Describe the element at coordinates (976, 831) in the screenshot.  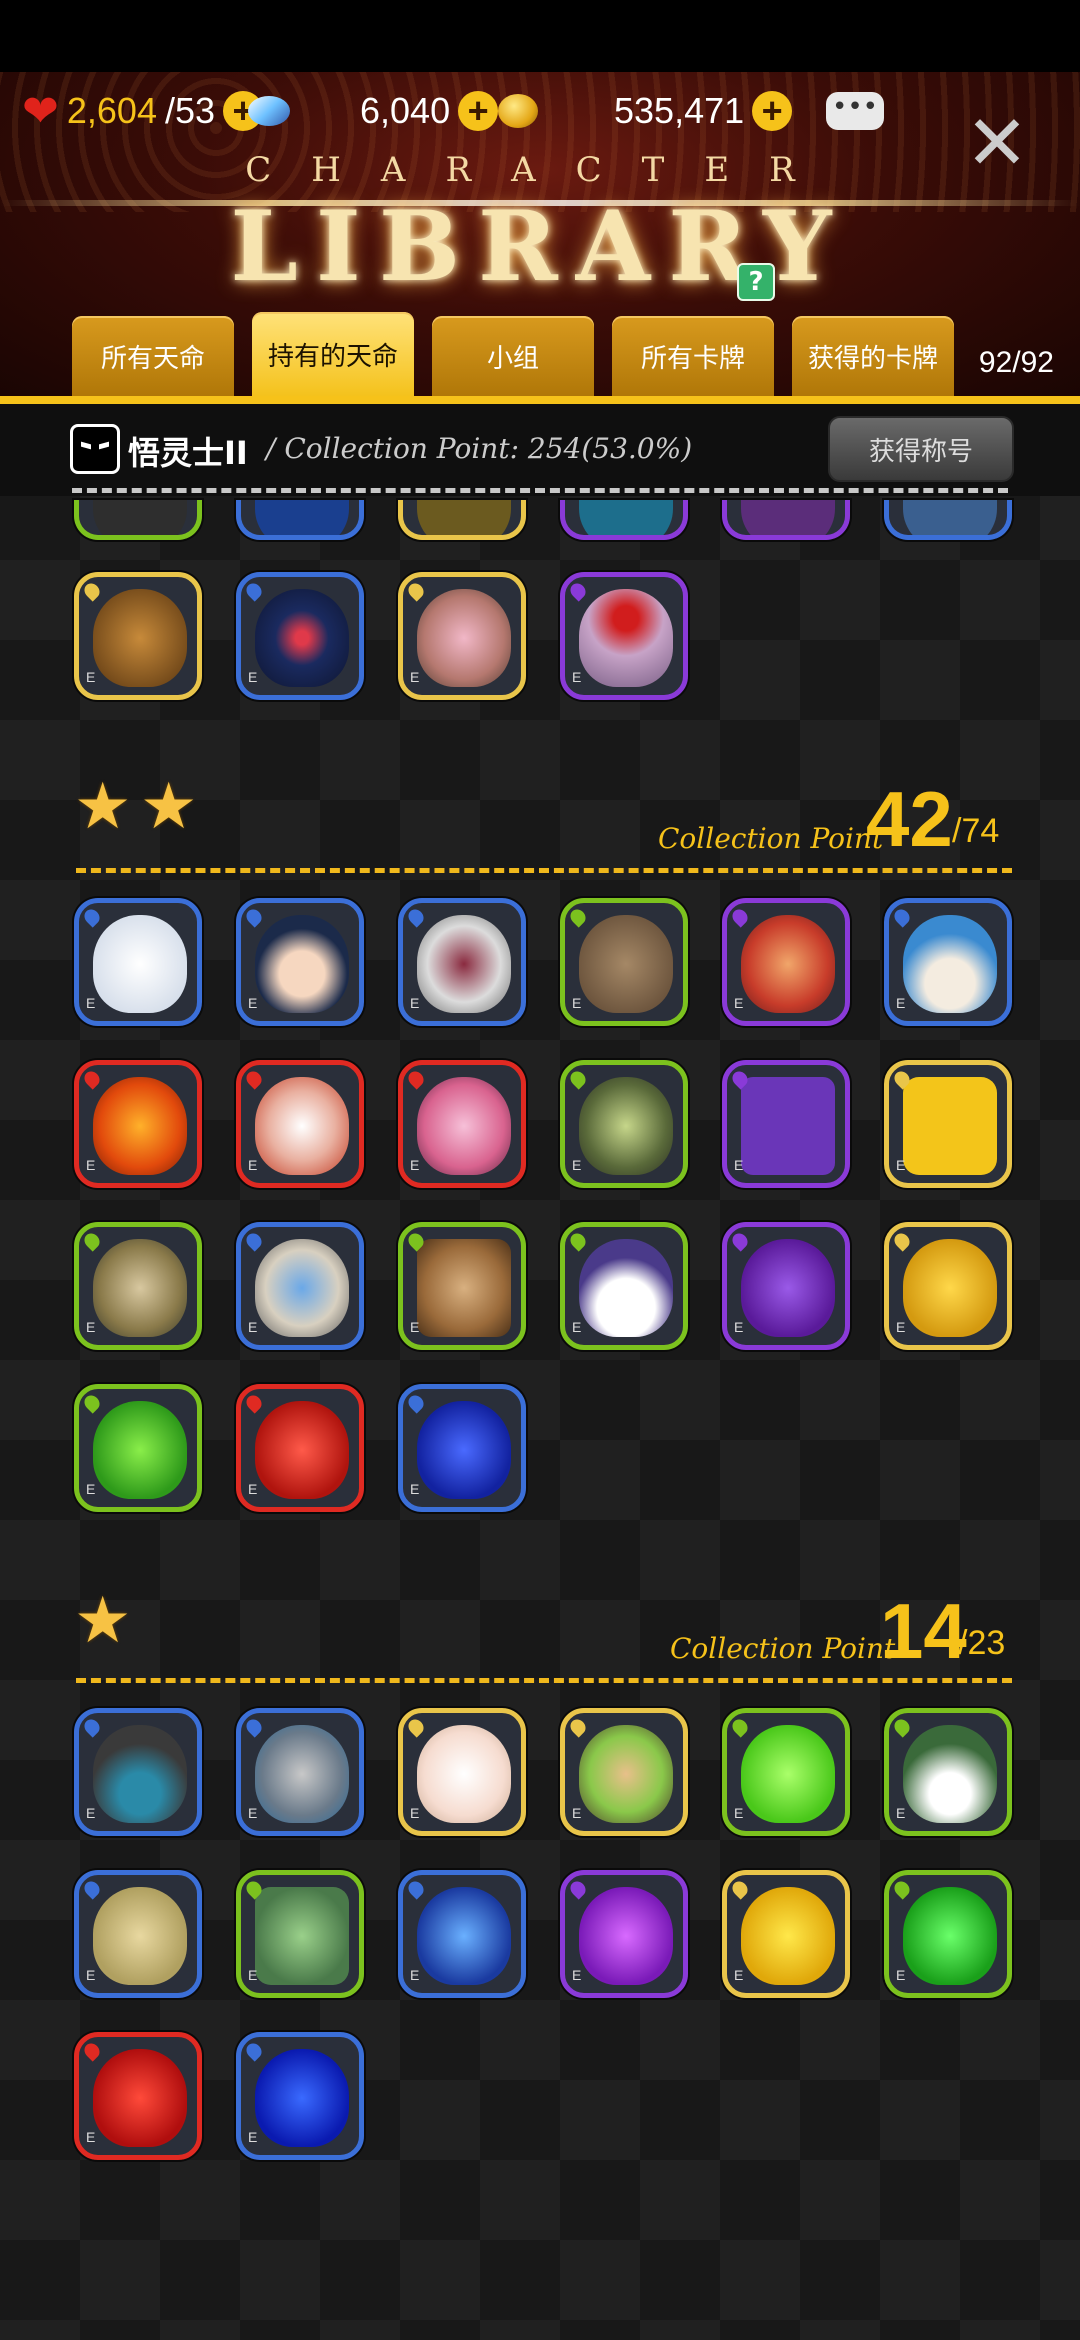
I see `collection-point-total: /74` at that location.